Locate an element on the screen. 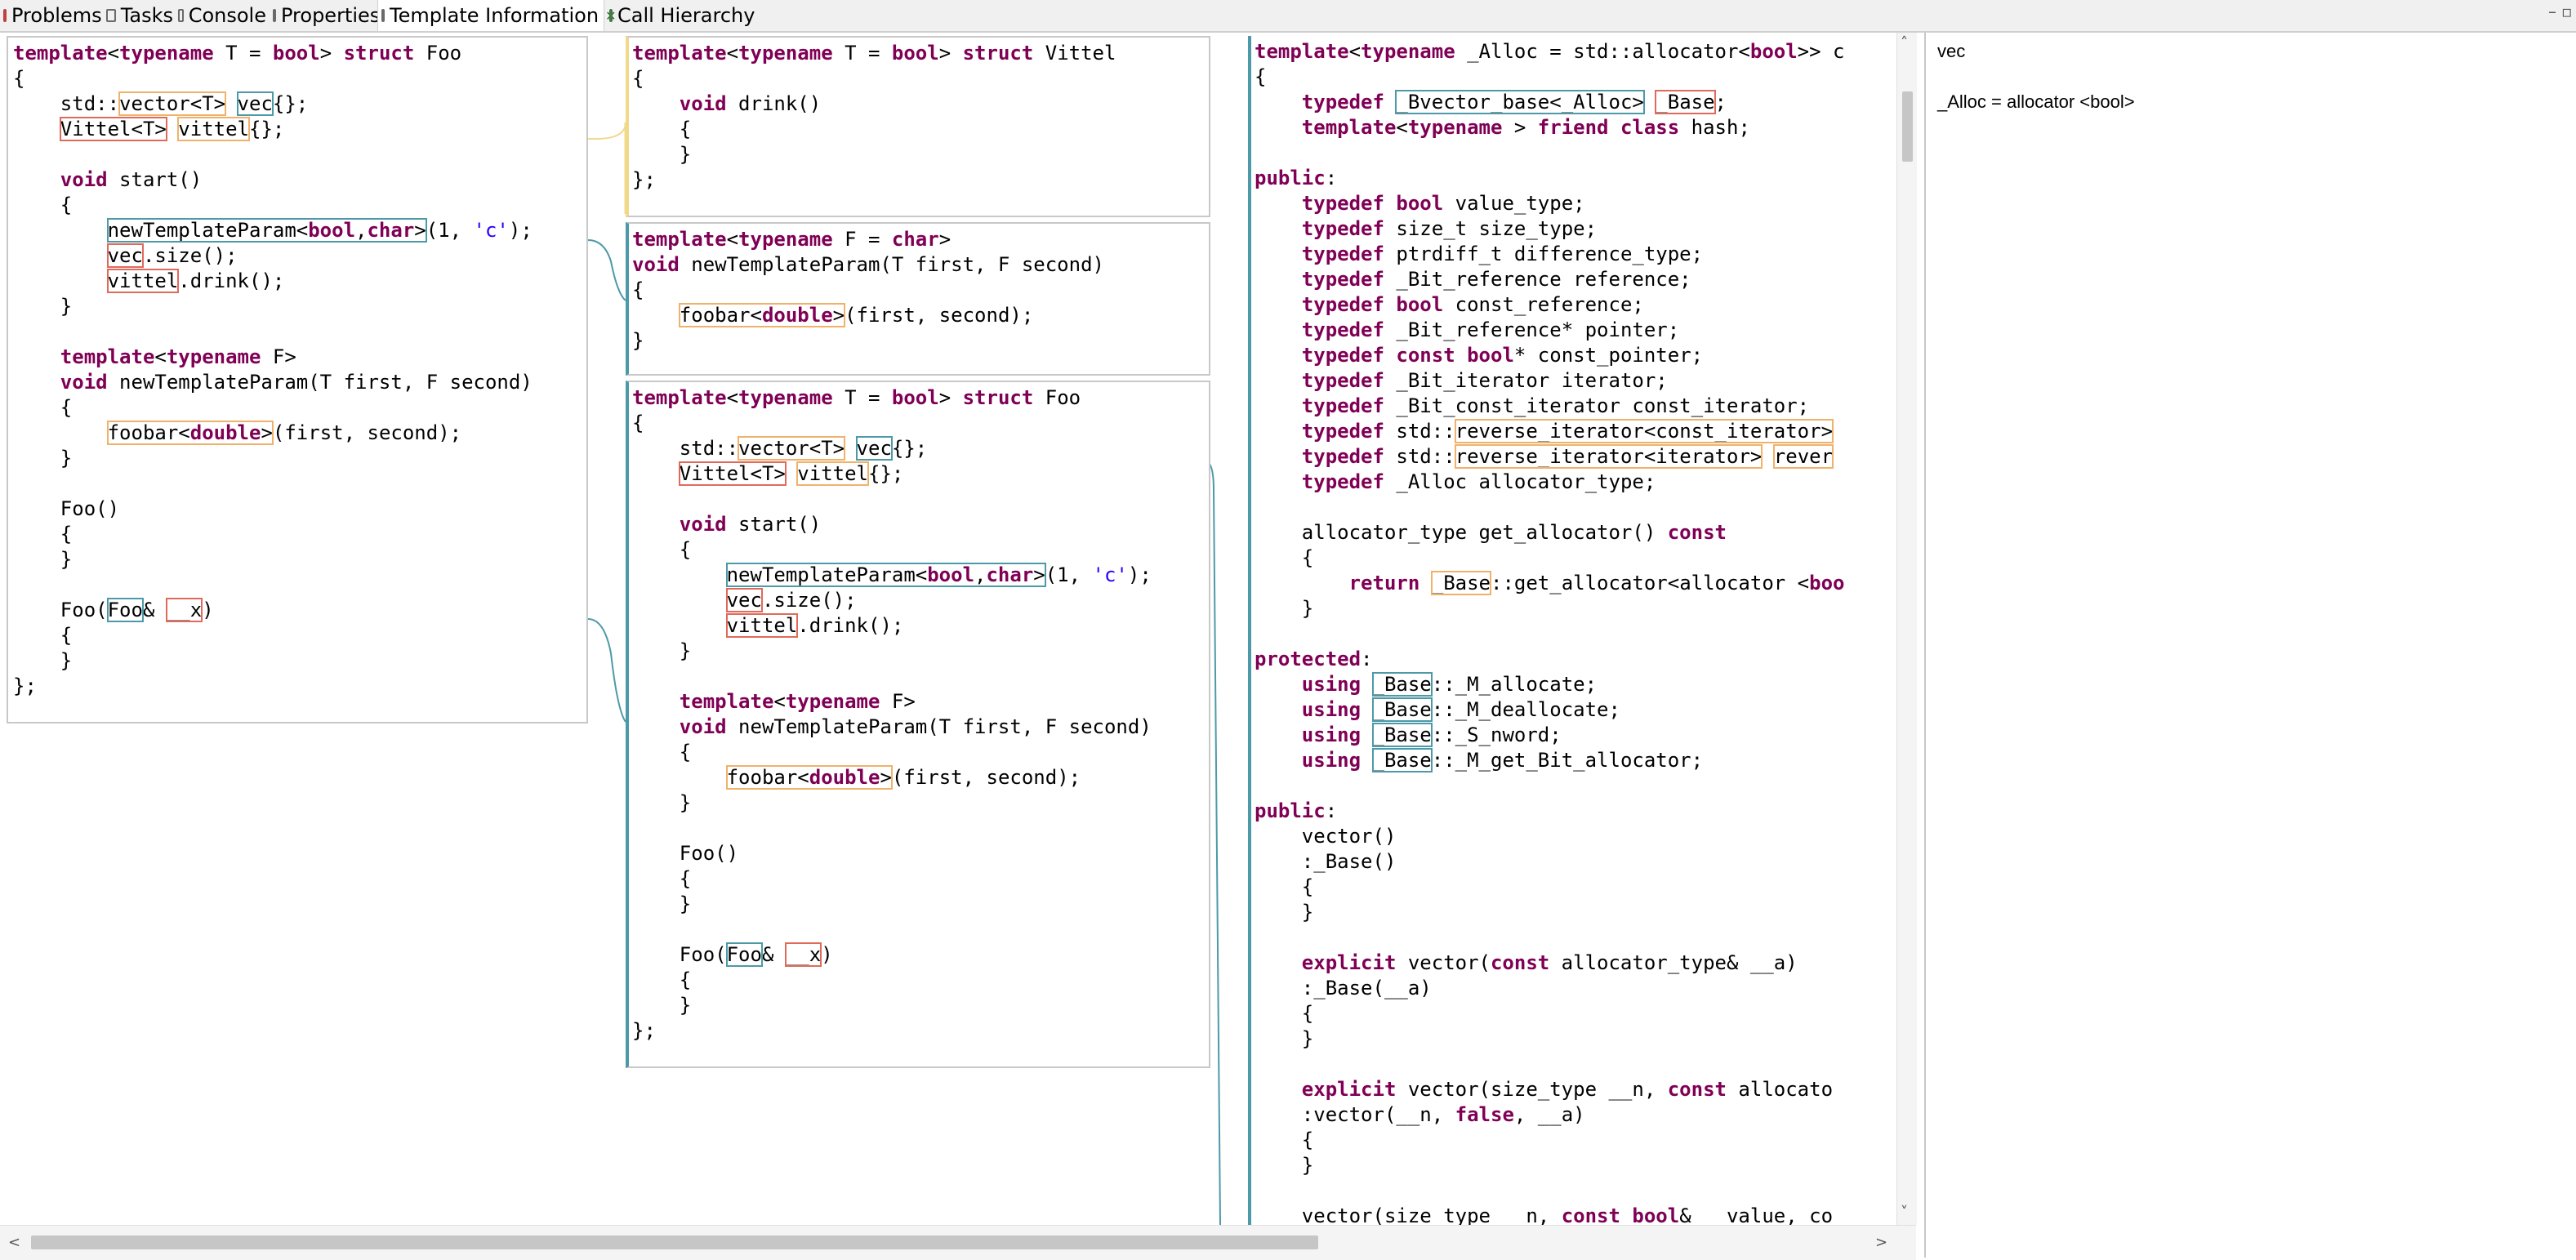 This screenshot has width=2576, height=1260. code-line: vittel.drink(); is located at coordinates (814, 625).